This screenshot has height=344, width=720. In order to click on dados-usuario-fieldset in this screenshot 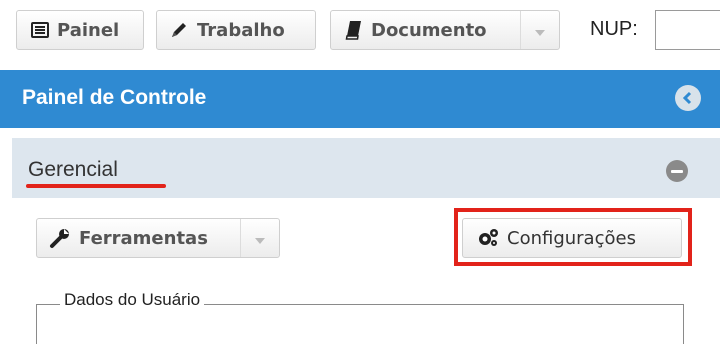, I will do `click(360, 324)`.